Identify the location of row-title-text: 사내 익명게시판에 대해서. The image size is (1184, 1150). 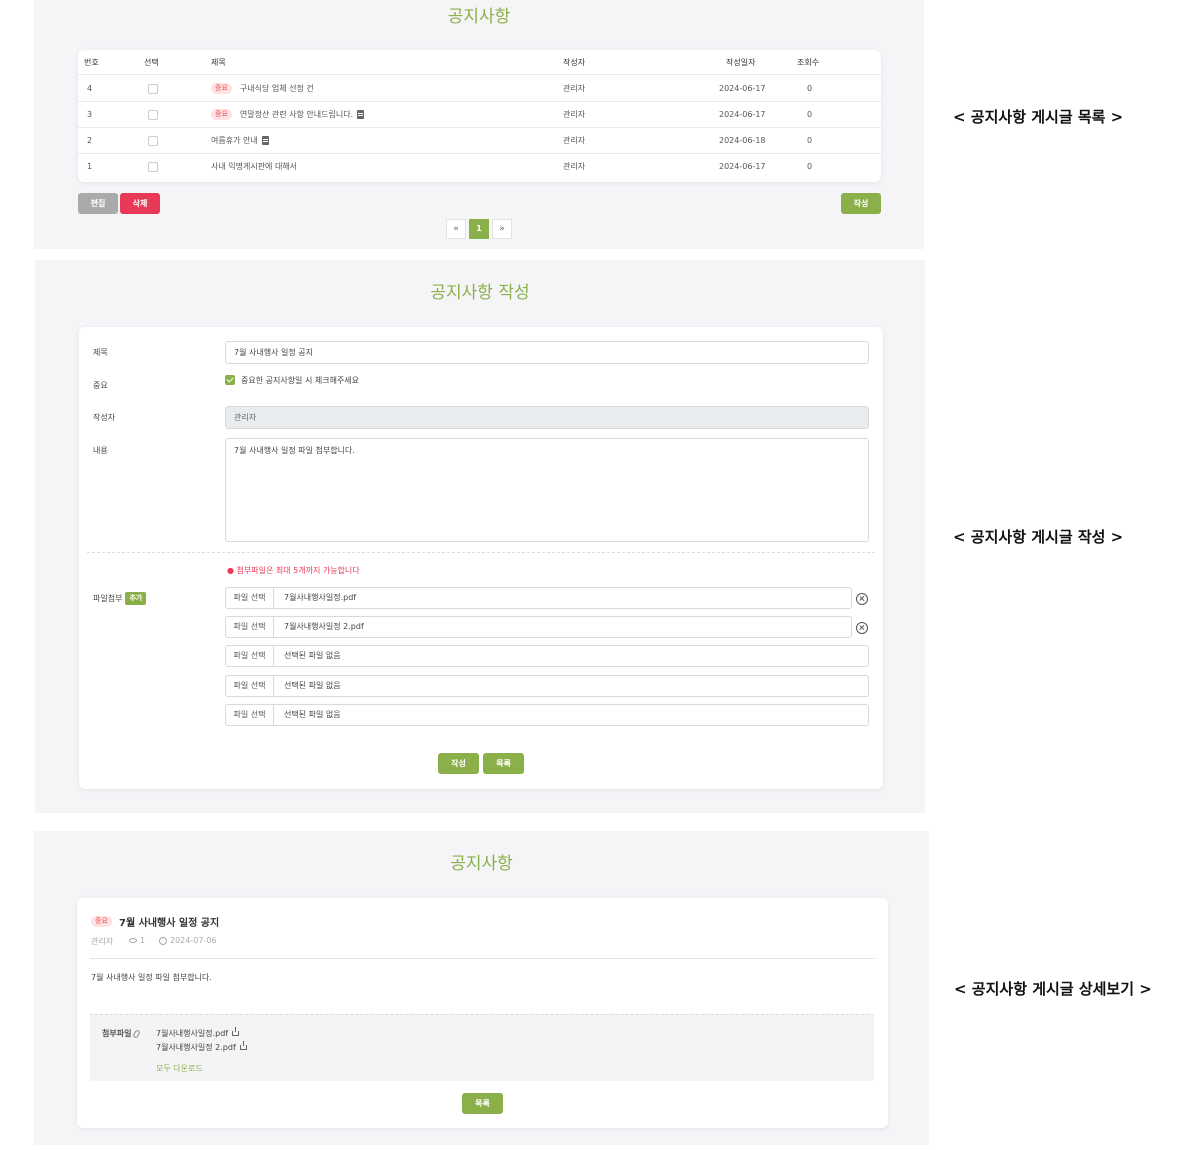
(254, 166).